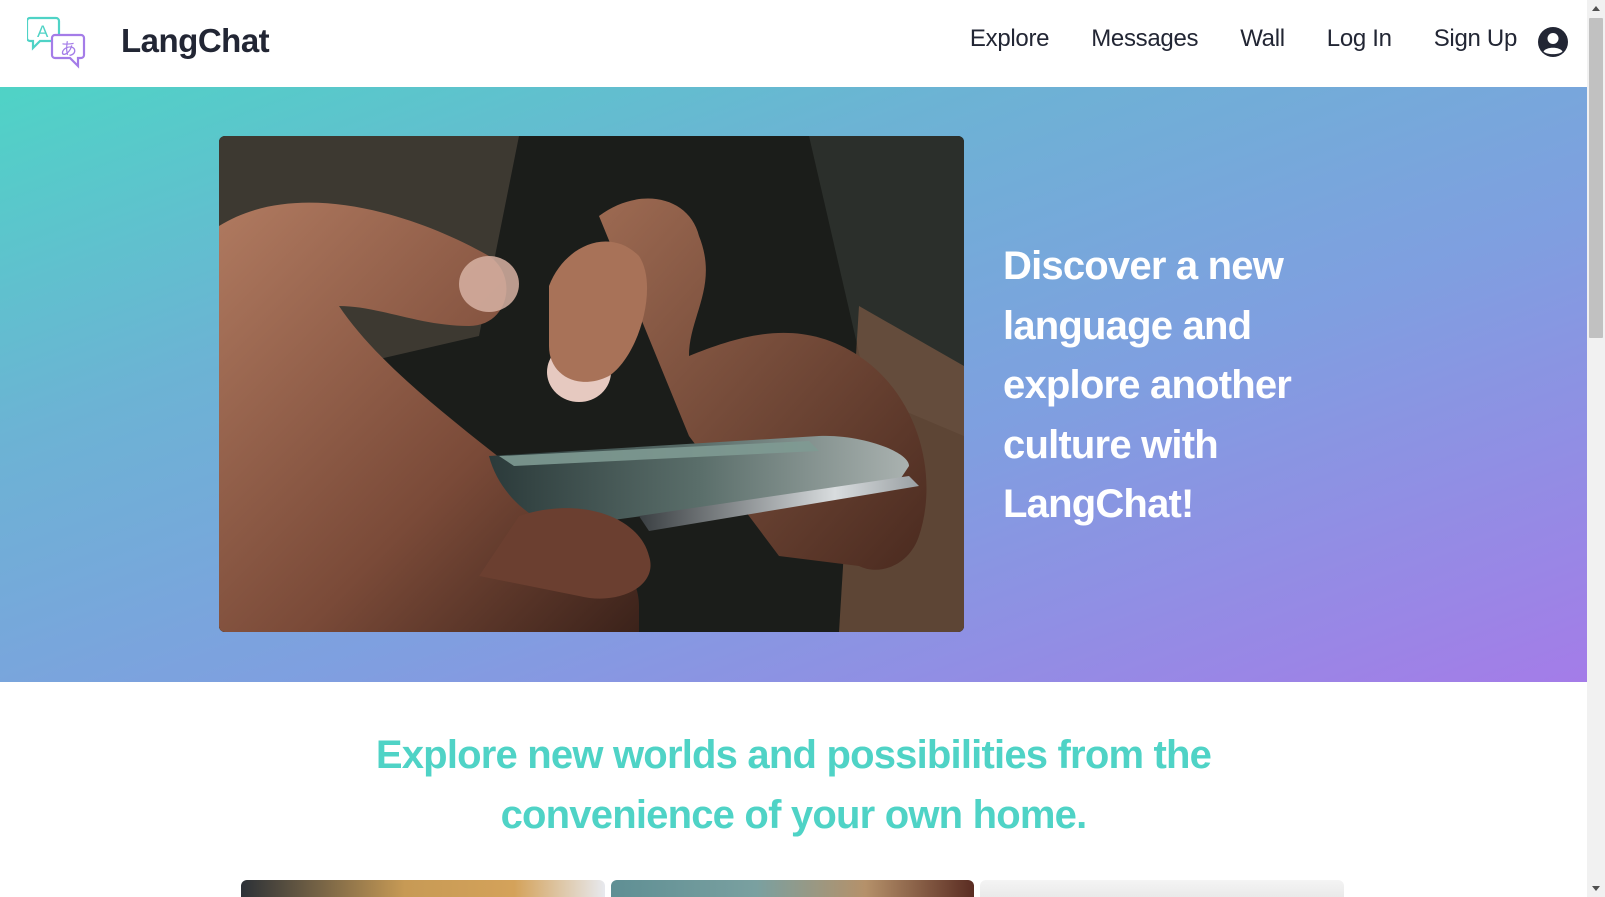 The height and width of the screenshot is (897, 1605). I want to click on brand-name: LangChat, so click(195, 41).